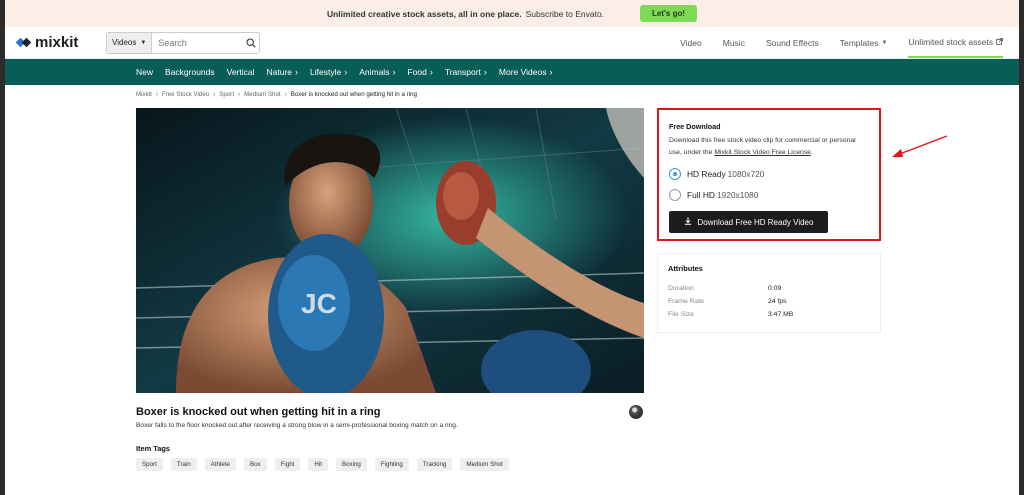 This screenshot has height=495, width=1024. I want to click on logo: mixkit, so click(61, 42).